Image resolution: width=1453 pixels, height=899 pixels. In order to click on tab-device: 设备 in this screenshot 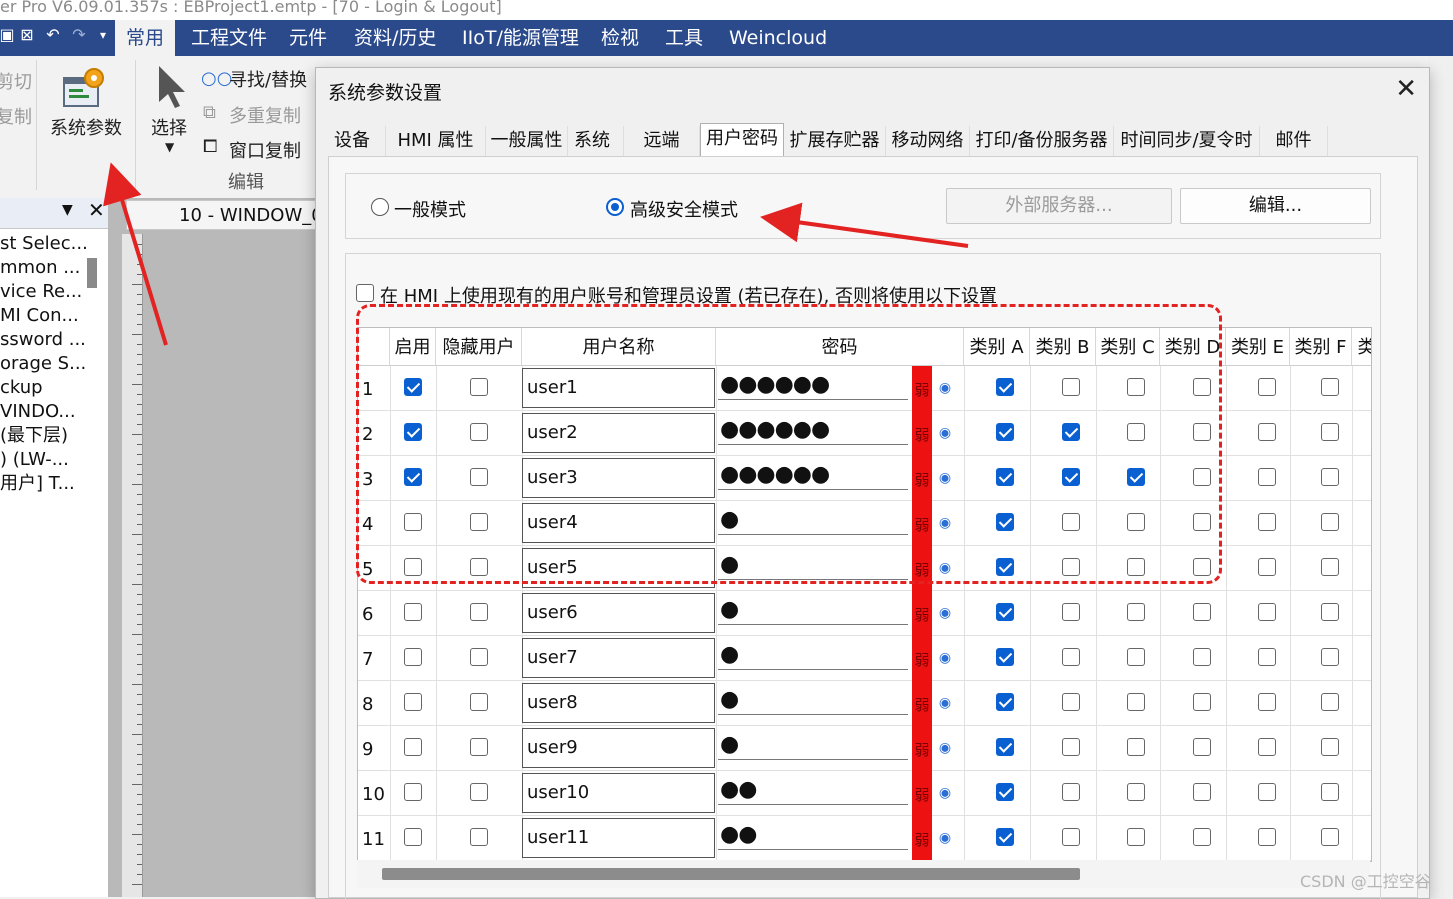, I will do `click(357, 141)`.